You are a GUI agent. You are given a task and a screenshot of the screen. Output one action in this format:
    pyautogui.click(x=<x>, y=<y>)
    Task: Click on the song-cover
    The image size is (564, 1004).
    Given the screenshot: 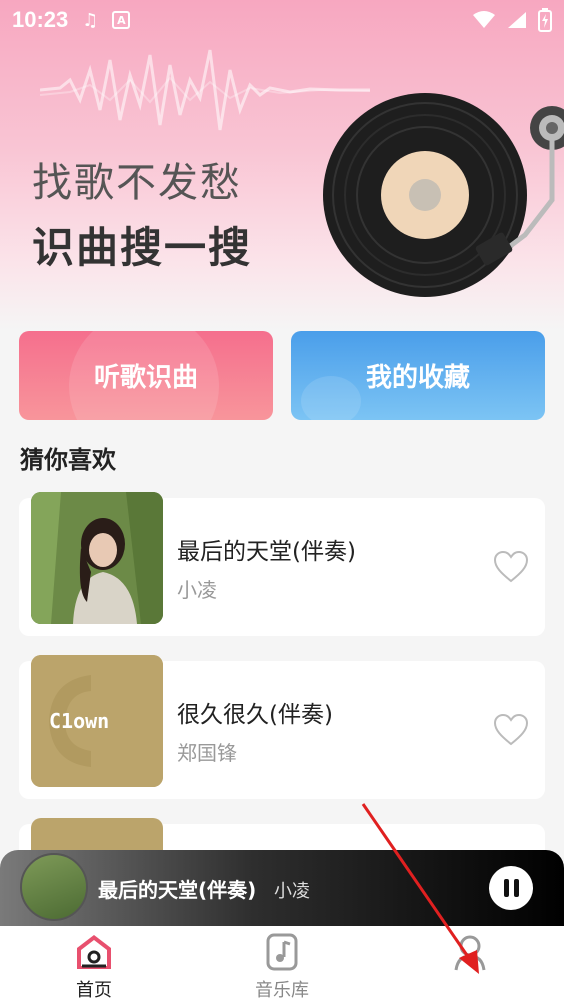 What is the action you would take?
    pyautogui.click(x=97, y=558)
    